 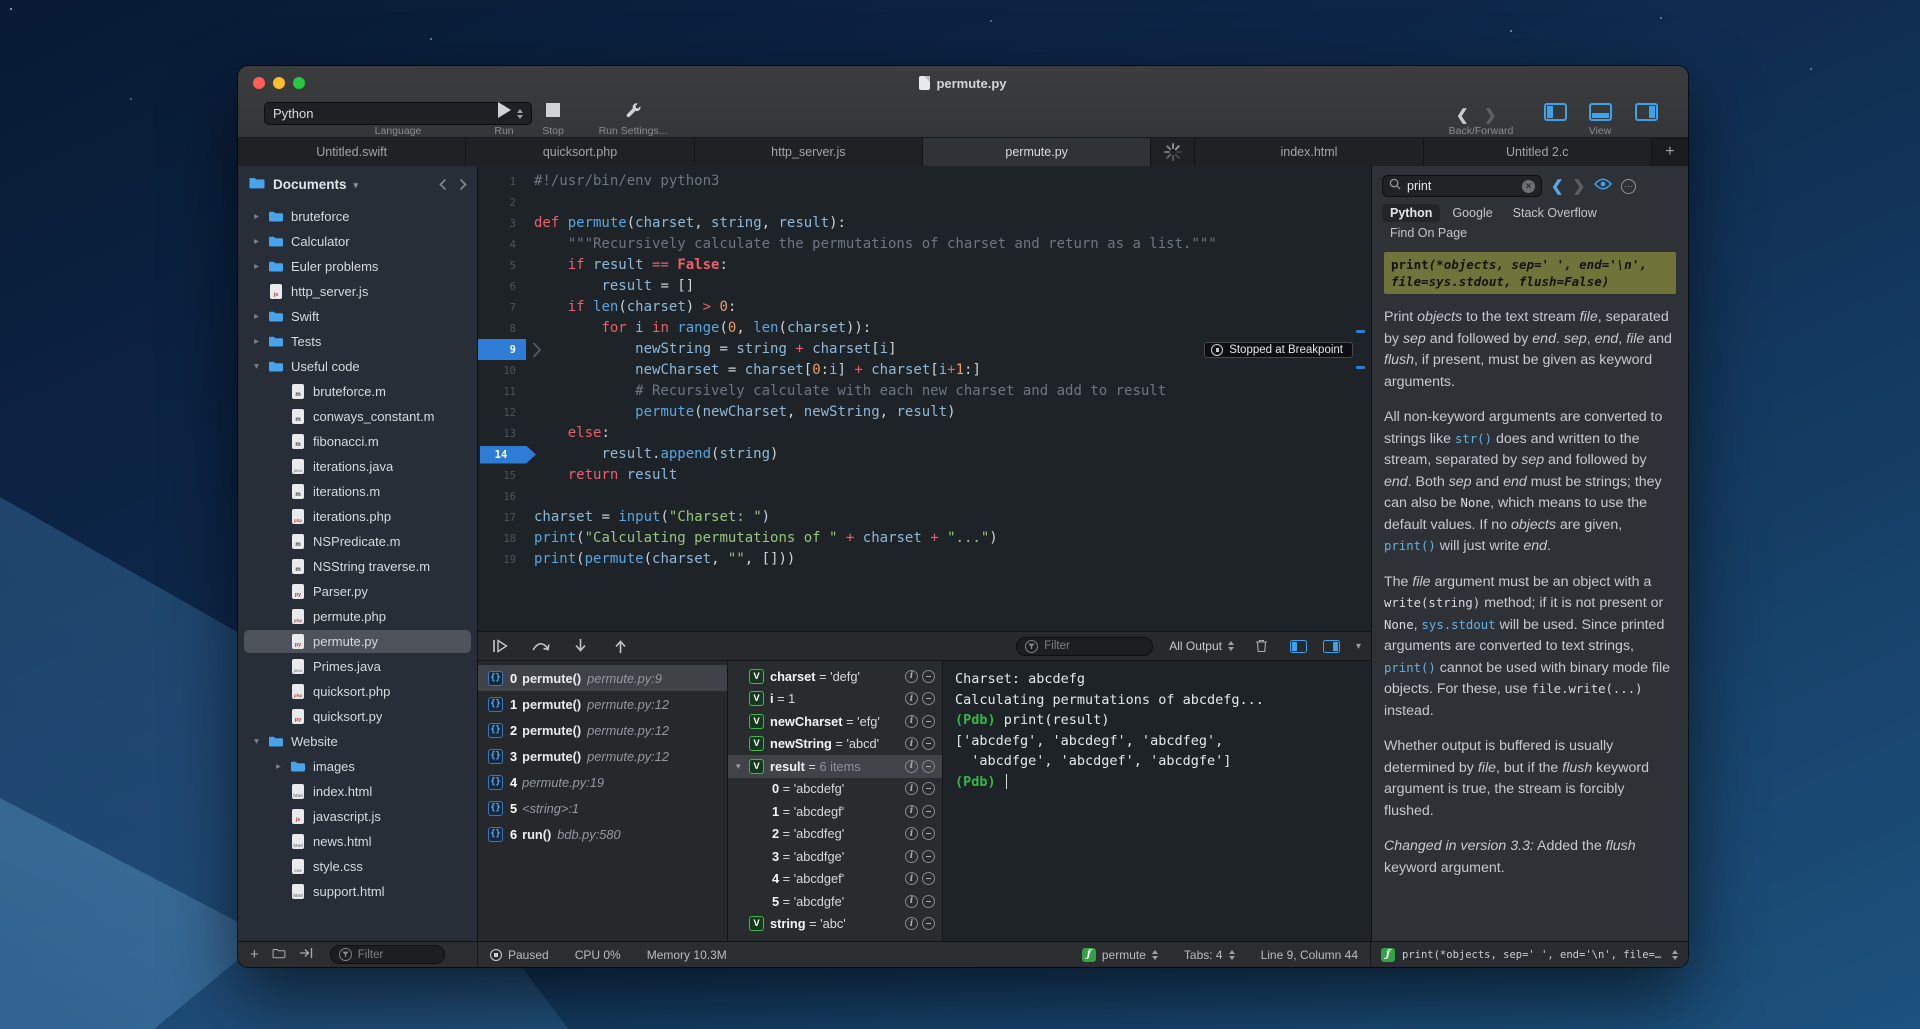 I want to click on docs-search-field: ✕, so click(x=1462, y=186).